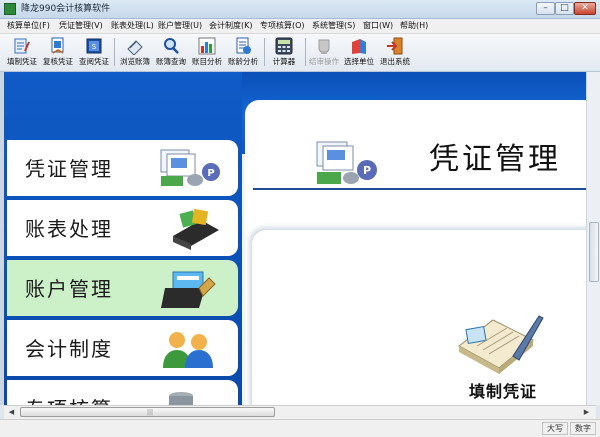 Image resolution: width=600 pixels, height=437 pixels. I want to click on voucher-review-icon, so click(57, 45).